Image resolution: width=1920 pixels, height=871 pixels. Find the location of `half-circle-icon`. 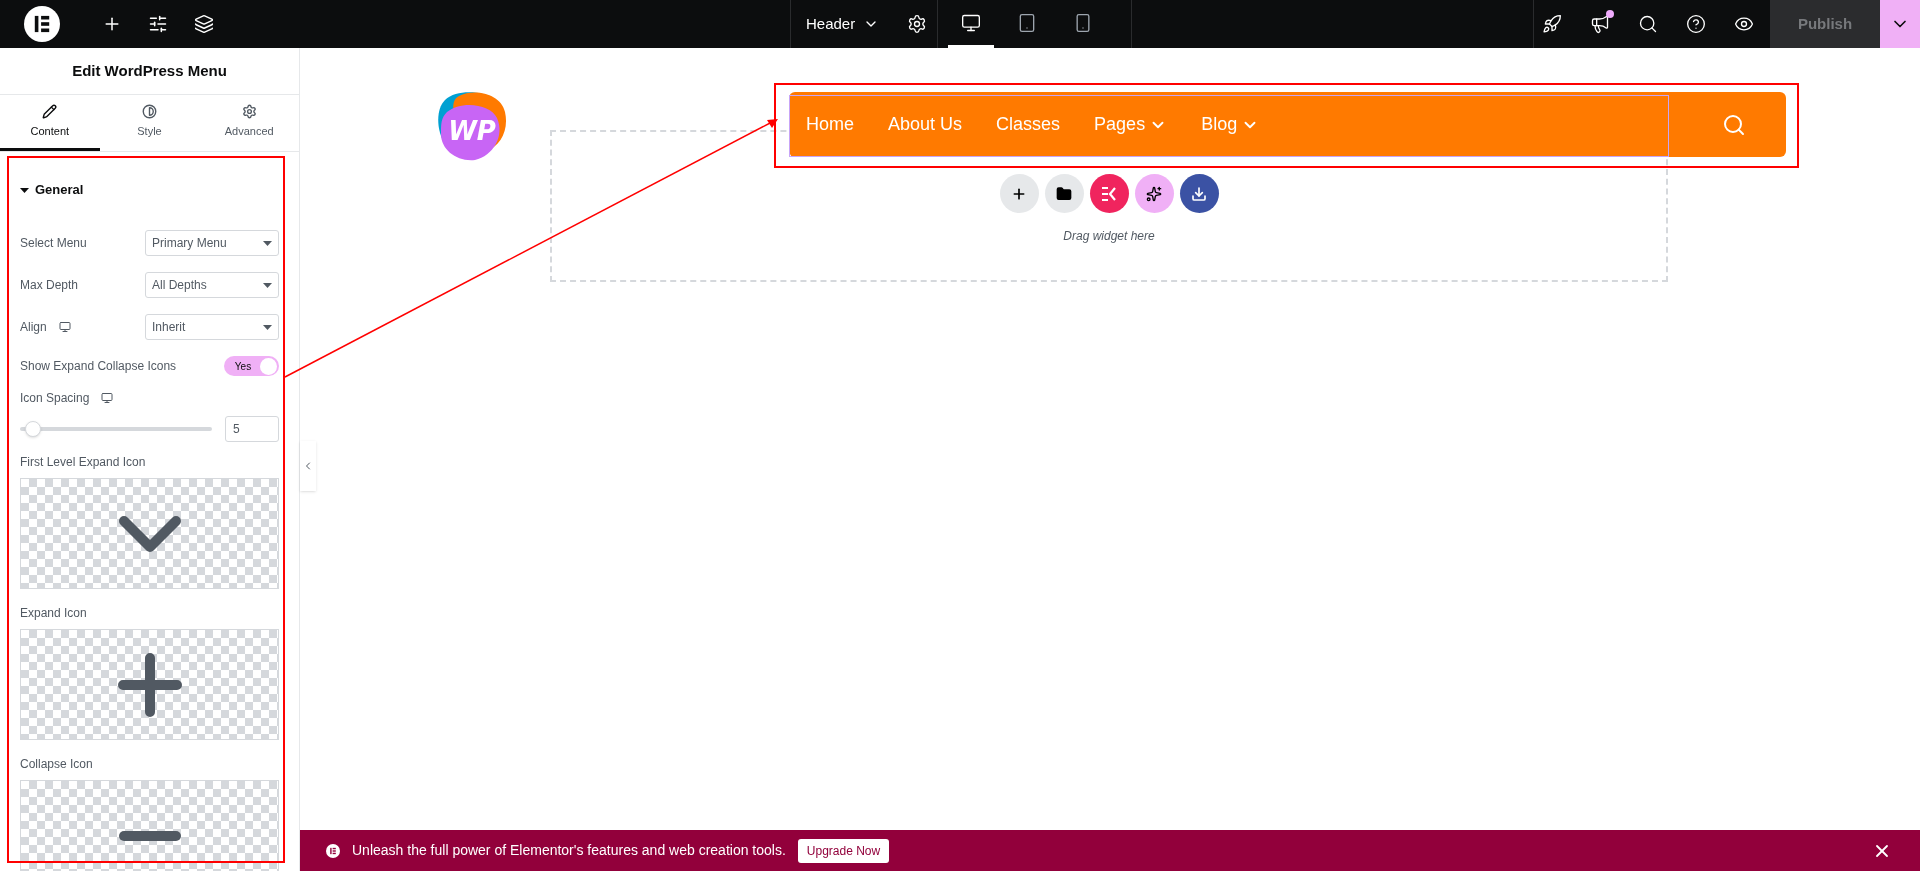

half-circle-icon is located at coordinates (149, 111).